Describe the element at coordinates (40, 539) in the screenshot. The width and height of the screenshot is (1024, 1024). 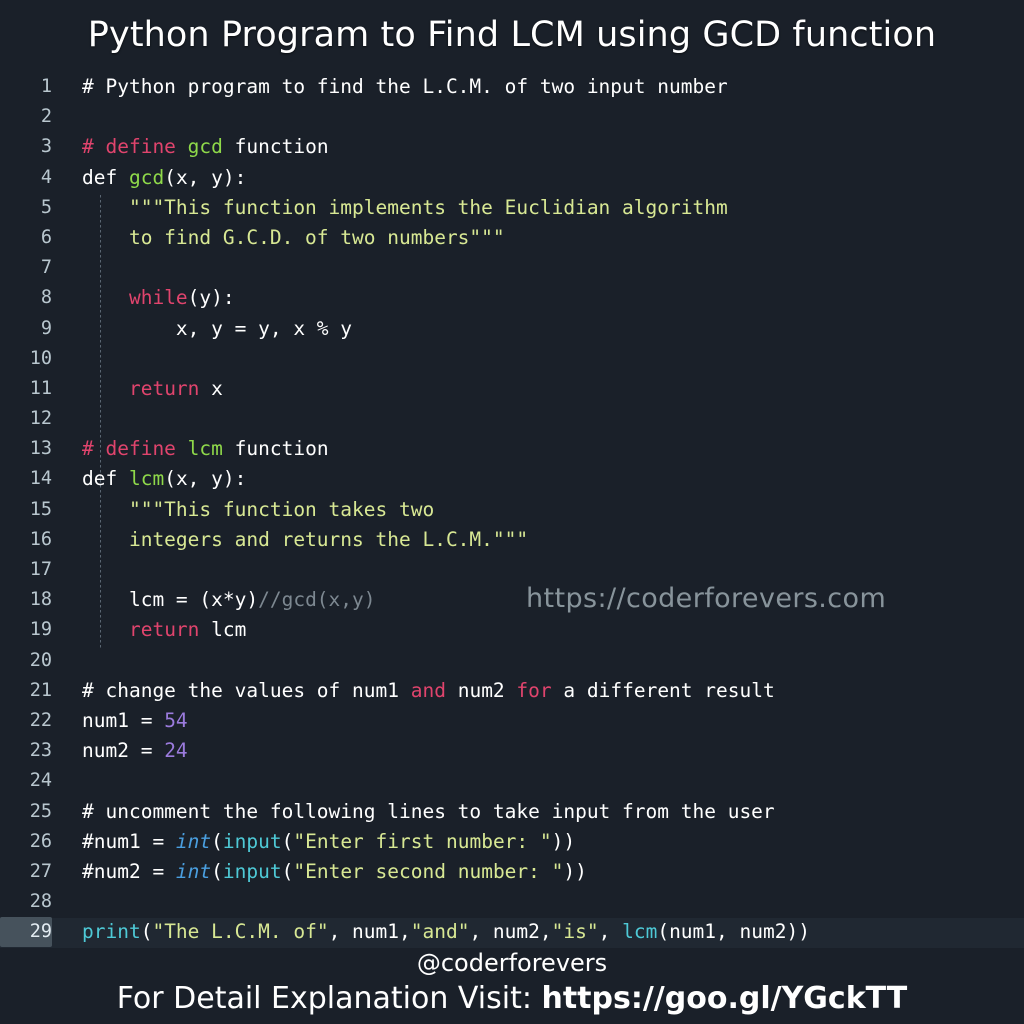
I see `line-number: 16` at that location.